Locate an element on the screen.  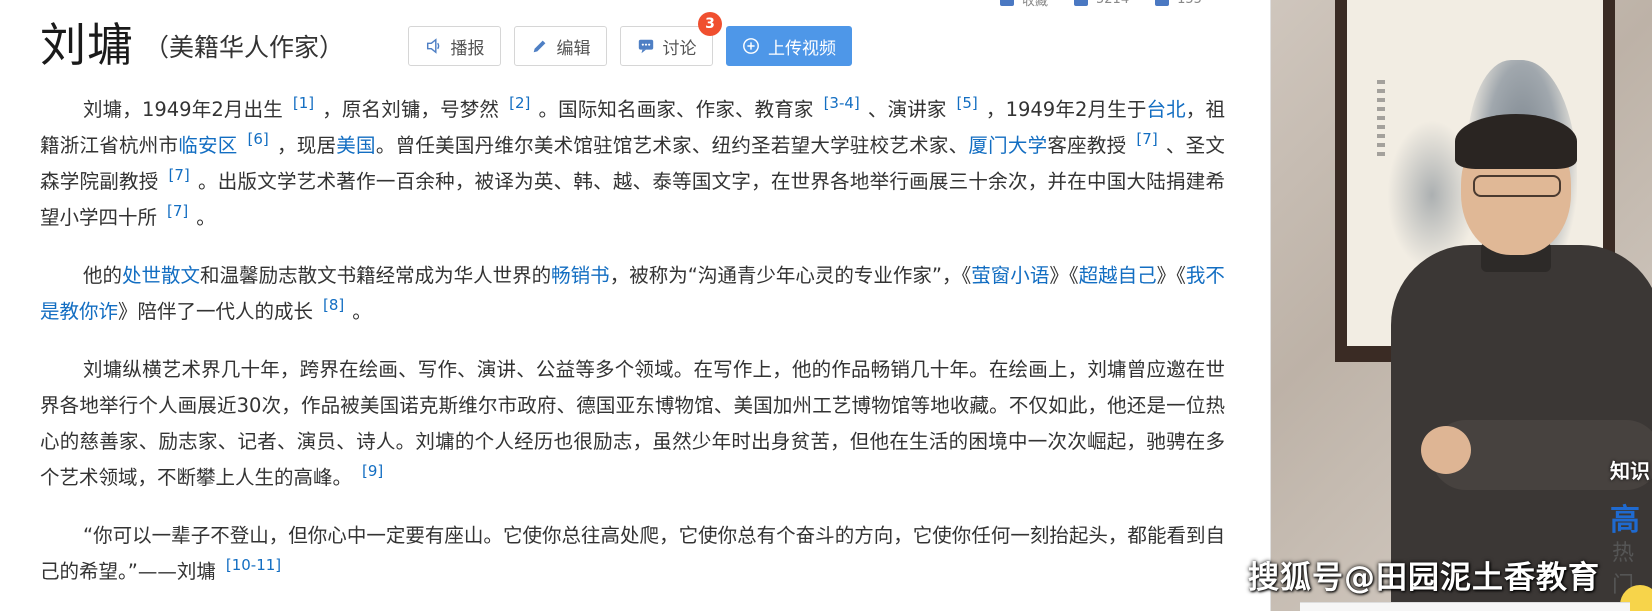
side-snippet-1: 知识 is located at coordinates (1630, 469).